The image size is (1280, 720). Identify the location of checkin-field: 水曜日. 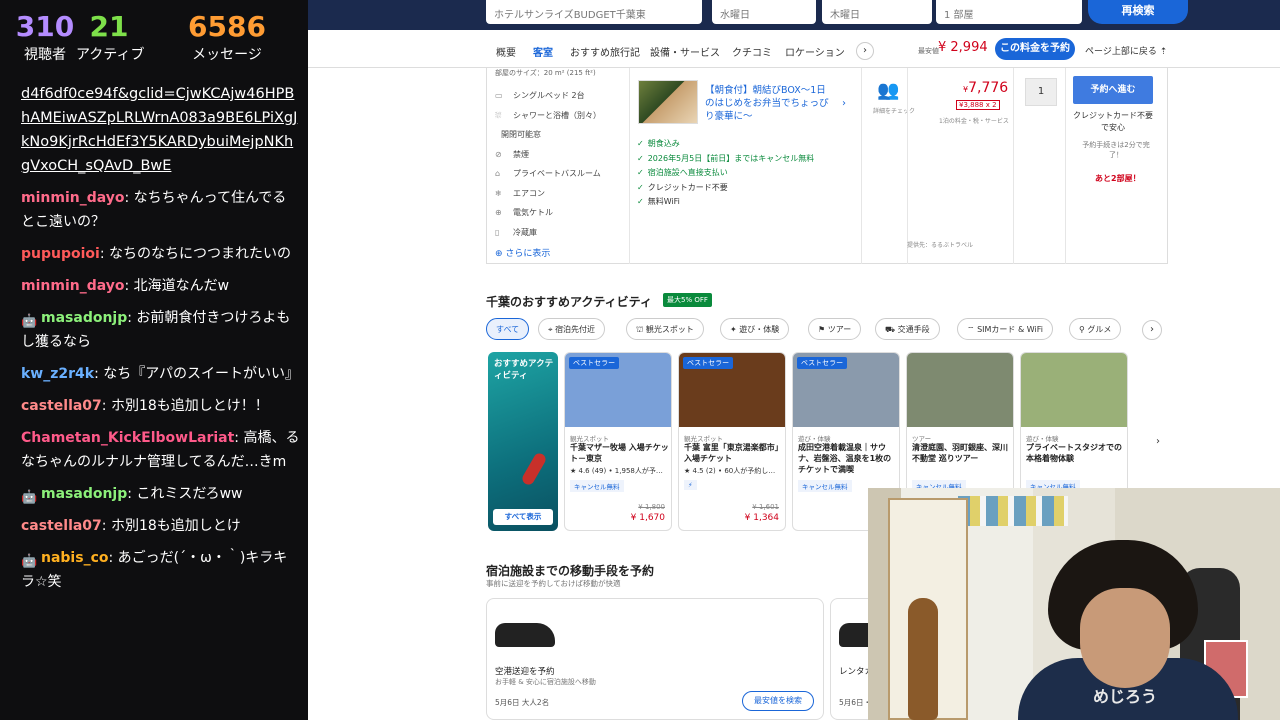
(764, 12).